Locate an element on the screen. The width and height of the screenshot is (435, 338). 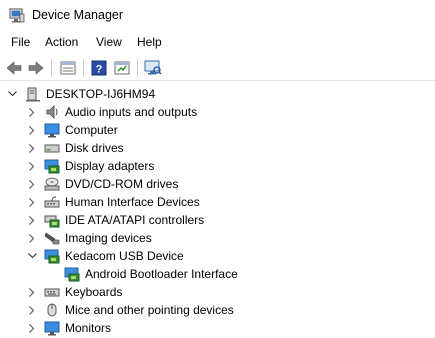
forward-button is located at coordinates (36, 68).